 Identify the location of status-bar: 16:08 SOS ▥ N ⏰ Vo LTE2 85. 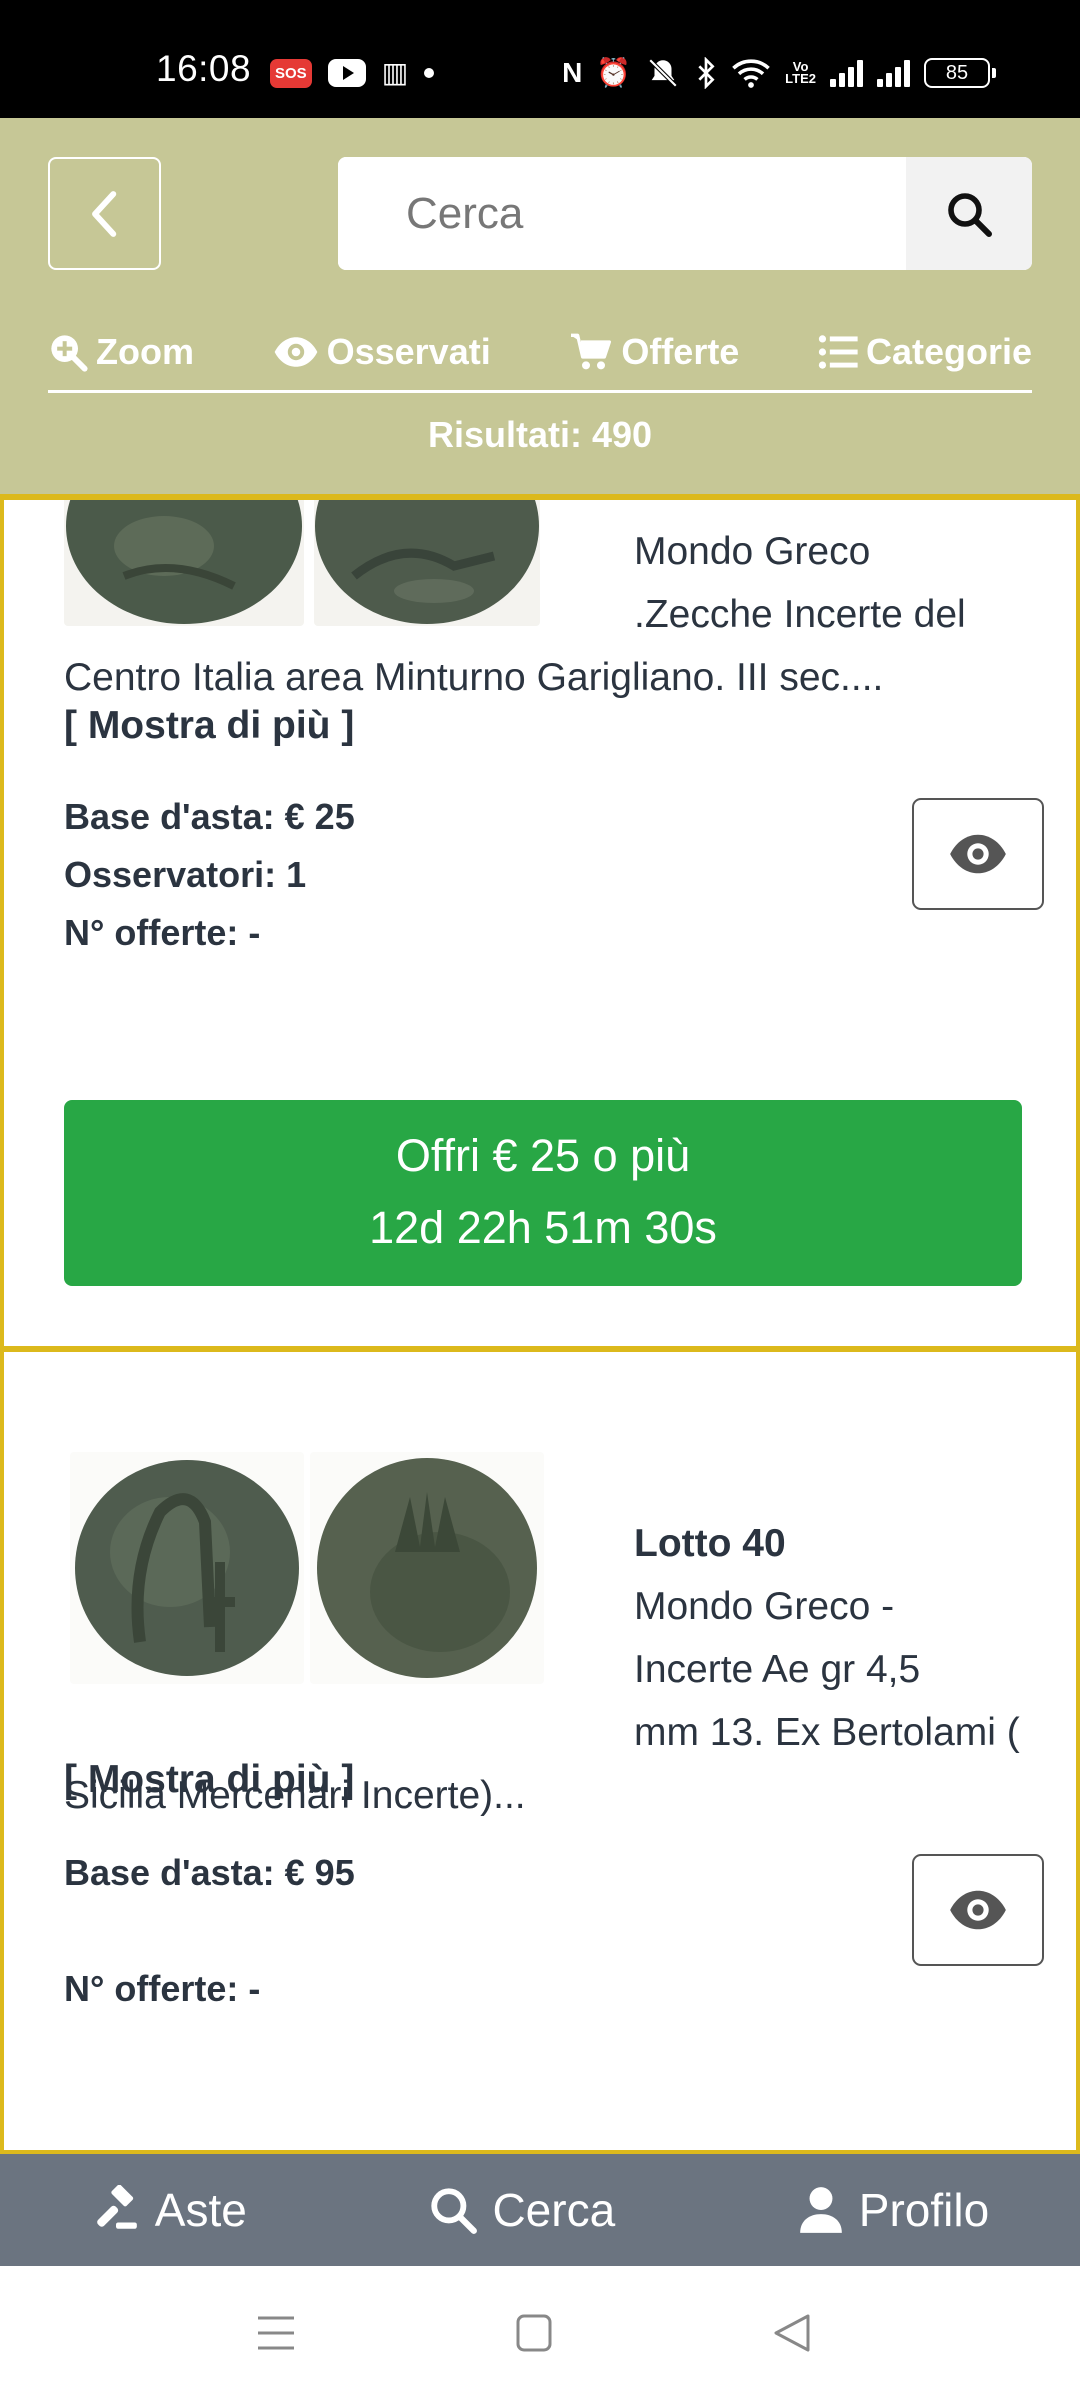
(540, 59).